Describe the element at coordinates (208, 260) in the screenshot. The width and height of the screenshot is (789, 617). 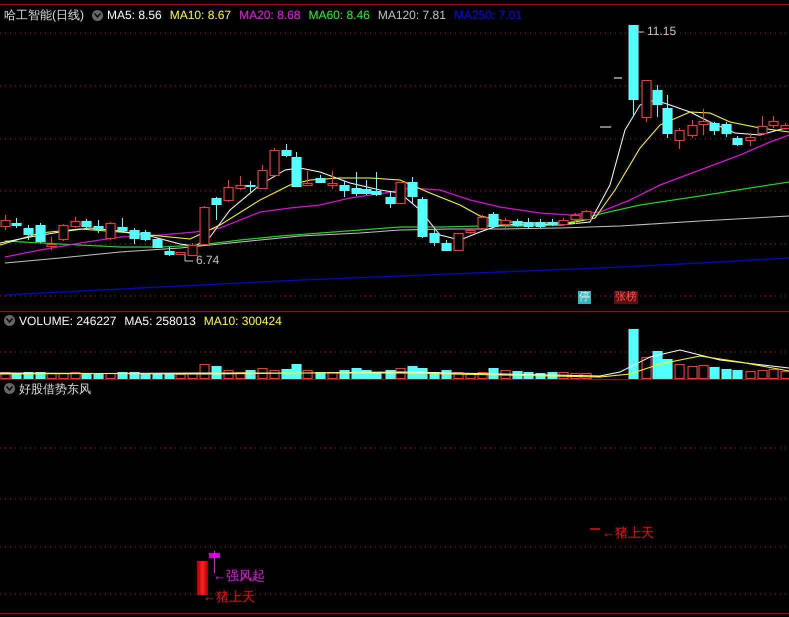
I see `price-label: 6.74` at that location.